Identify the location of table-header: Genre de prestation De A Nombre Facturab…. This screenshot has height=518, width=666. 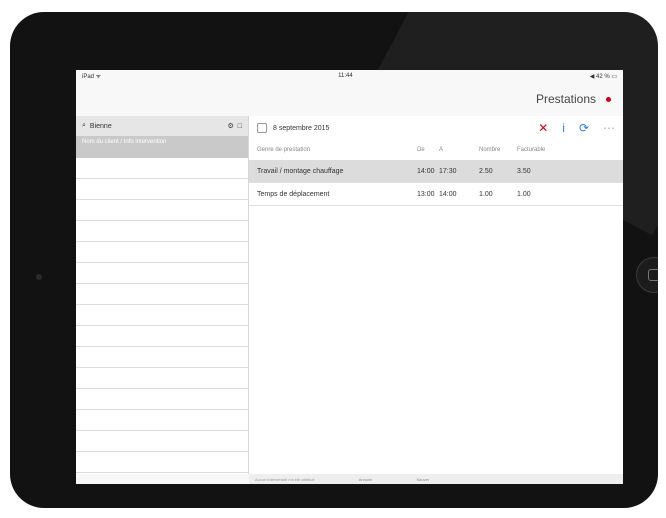
(436, 150).